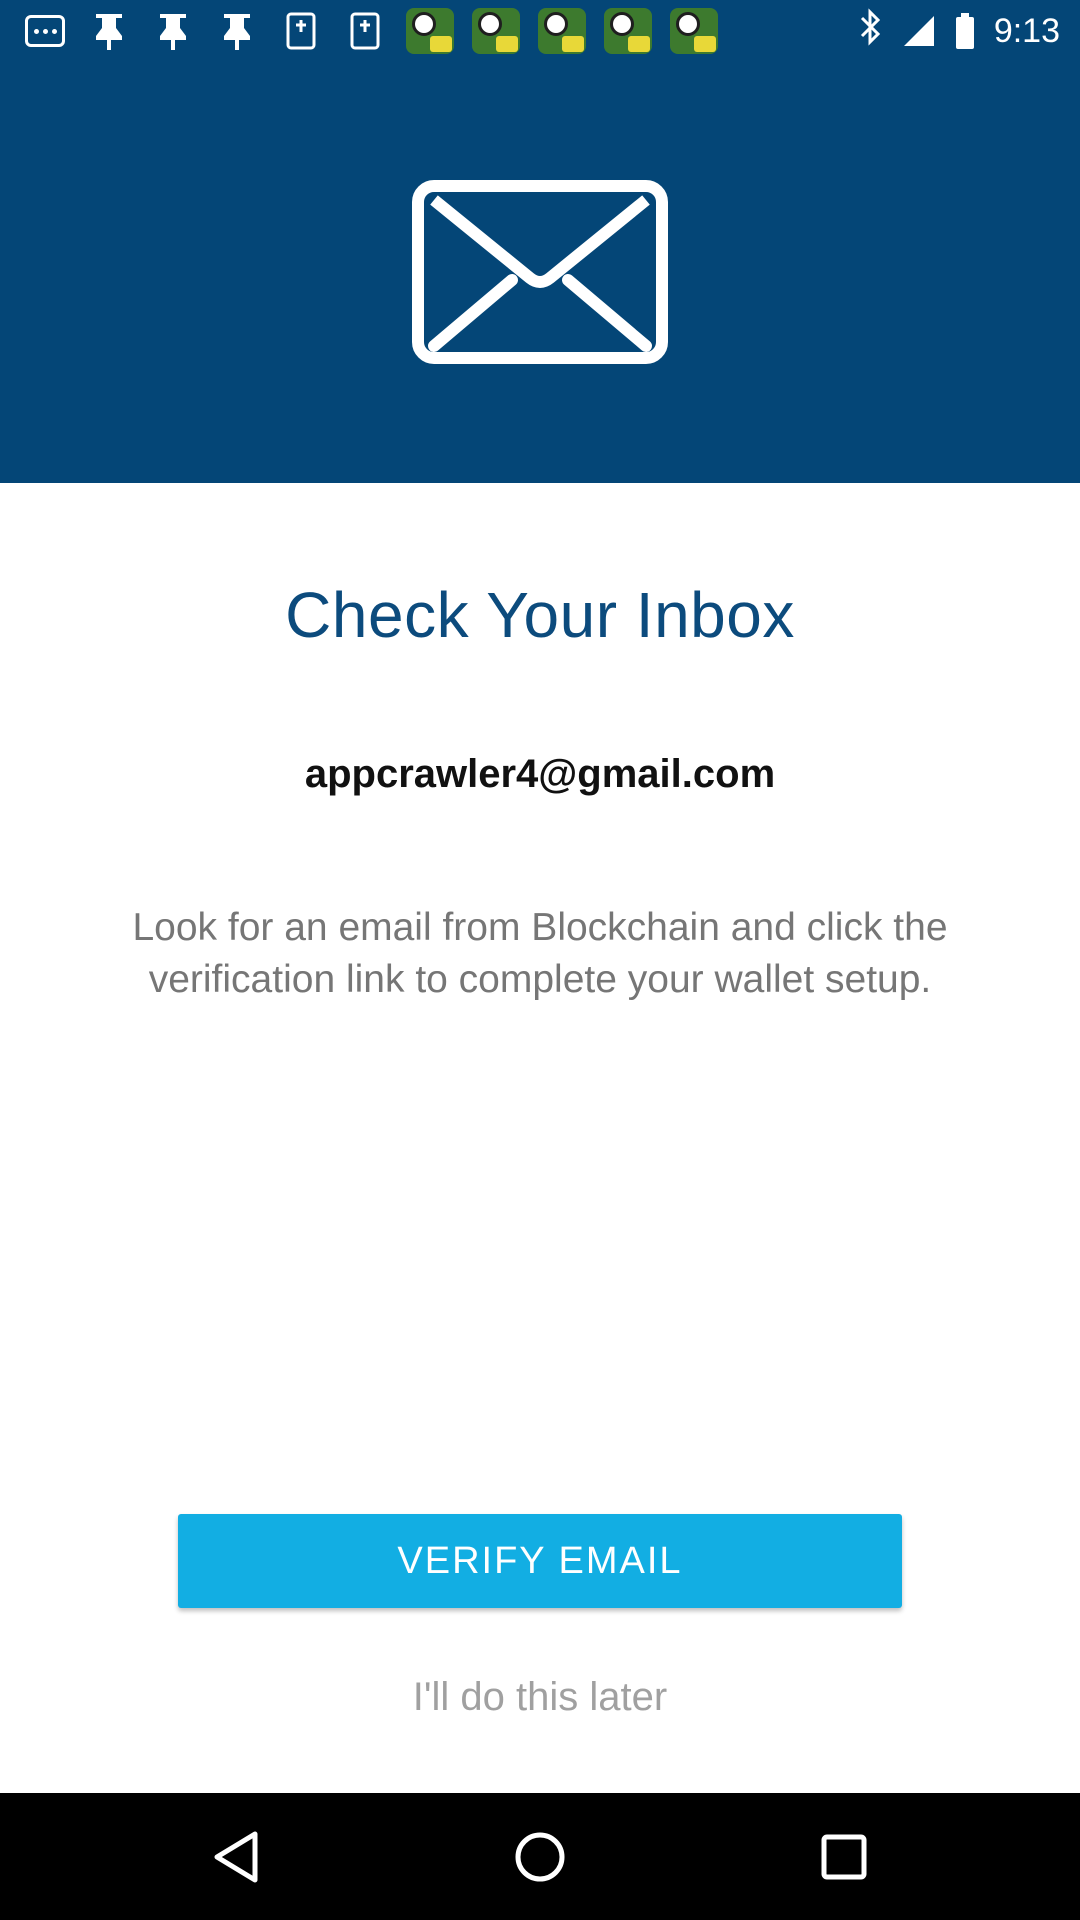 The height and width of the screenshot is (1920, 1080). What do you see at coordinates (844, 1856) in the screenshot?
I see `recents-icon` at bounding box center [844, 1856].